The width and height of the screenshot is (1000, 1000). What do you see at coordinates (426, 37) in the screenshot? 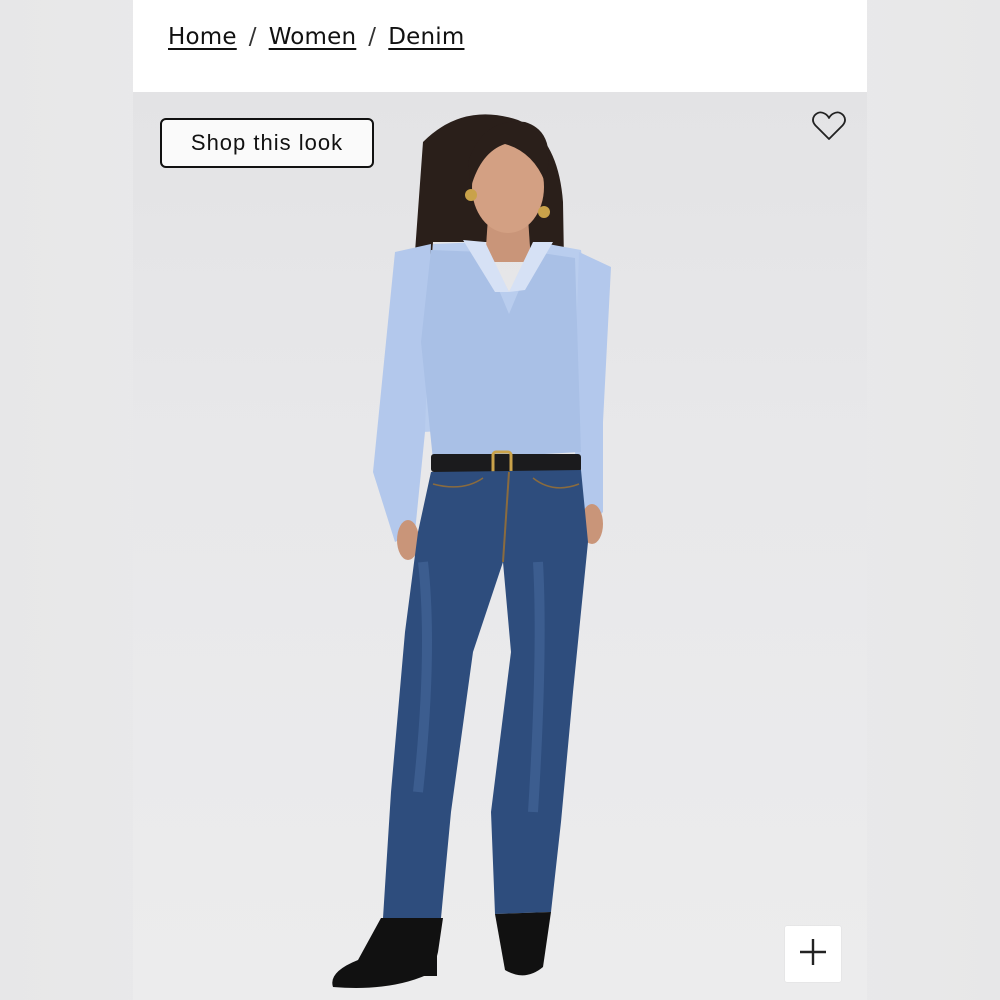
I see `breadcrumb-denim: Denim` at bounding box center [426, 37].